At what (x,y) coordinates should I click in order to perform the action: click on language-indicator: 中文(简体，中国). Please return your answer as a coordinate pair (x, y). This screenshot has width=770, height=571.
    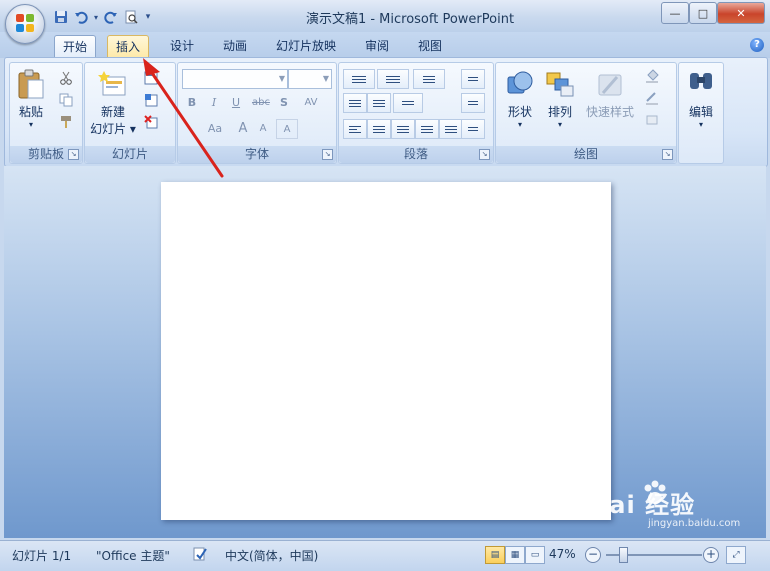
    Looking at the image, I should click on (272, 556).